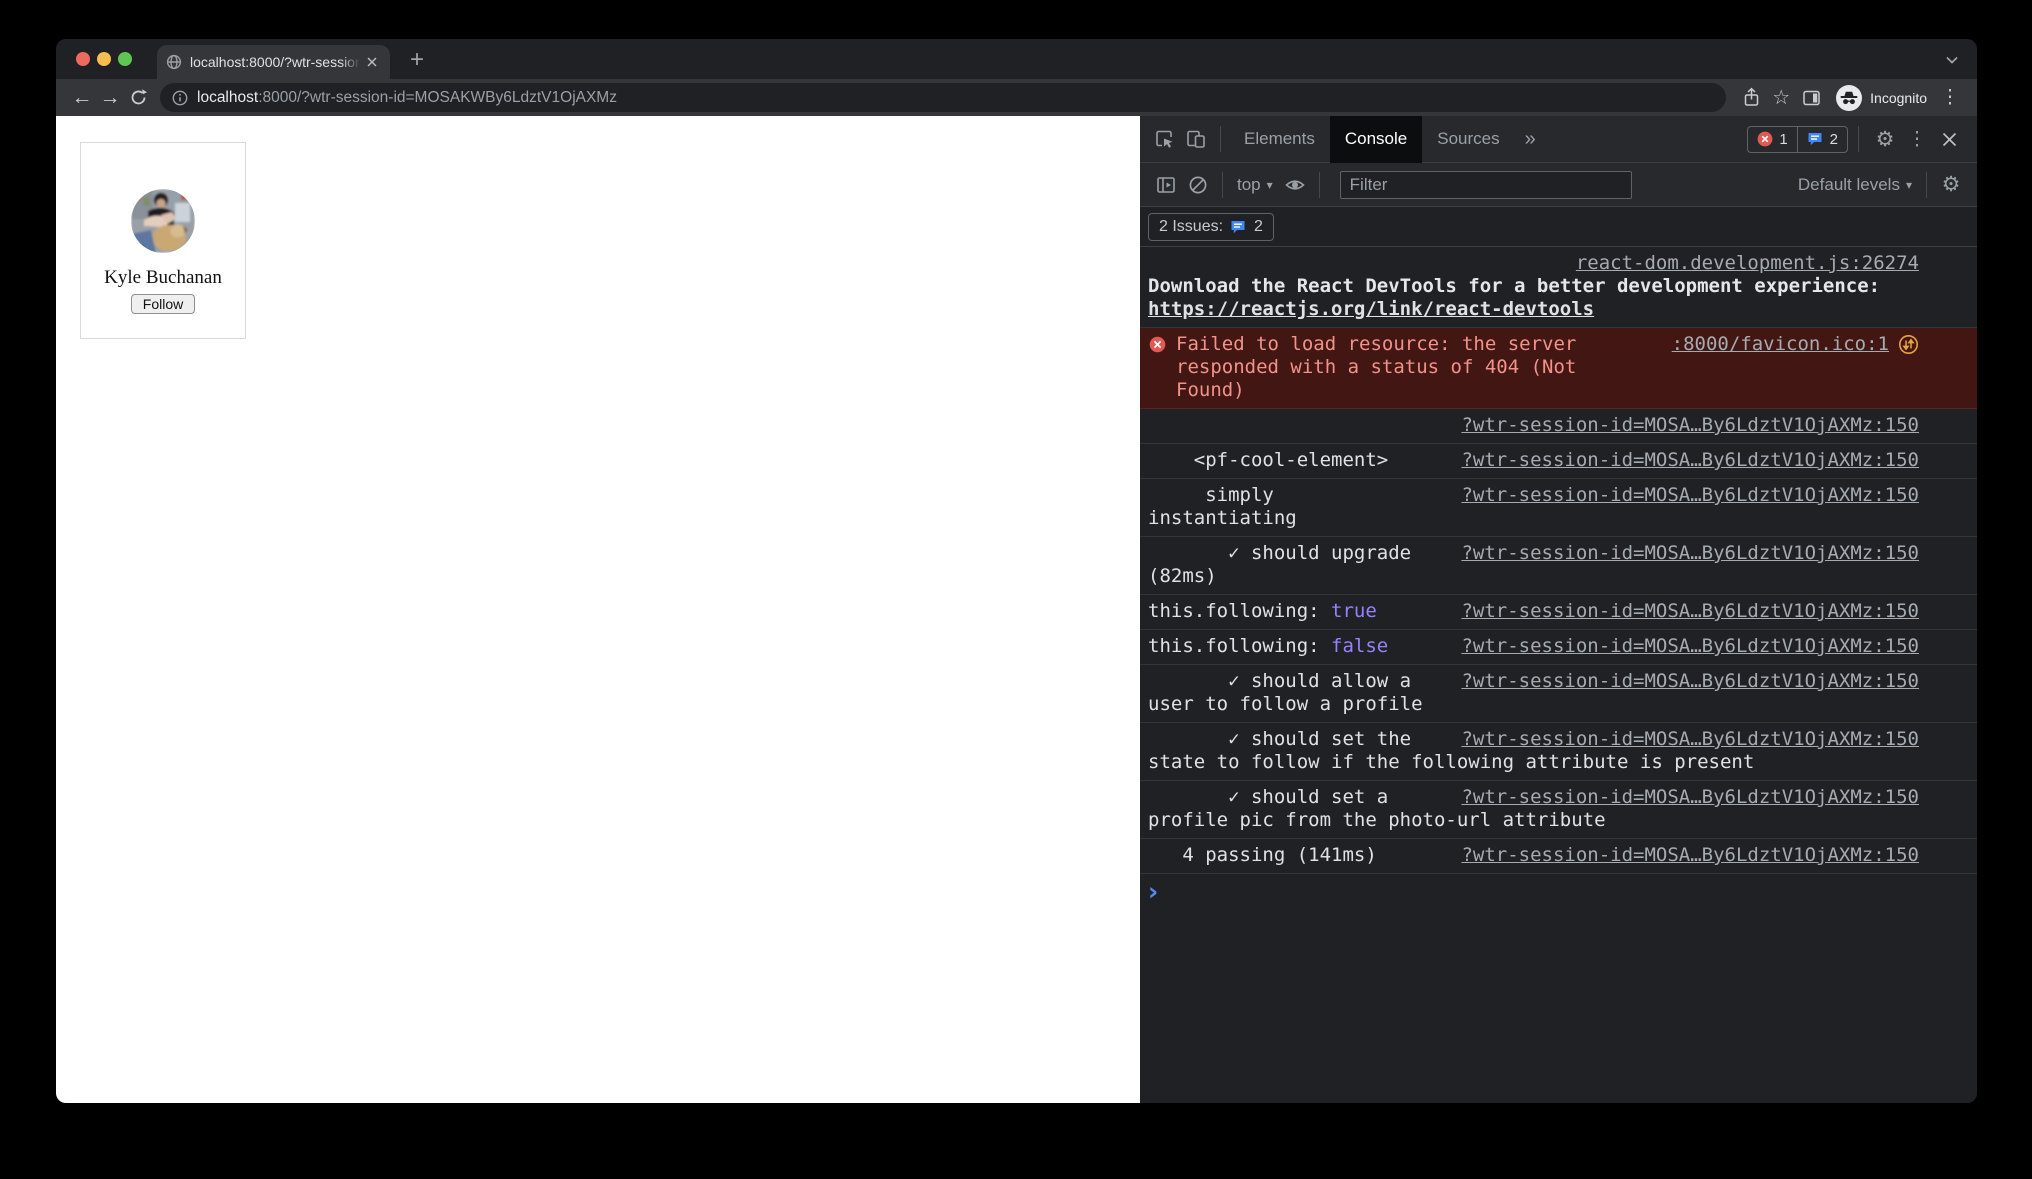  Describe the element at coordinates (1558, 894) in the screenshot. I see `console-prompt: ›` at that location.